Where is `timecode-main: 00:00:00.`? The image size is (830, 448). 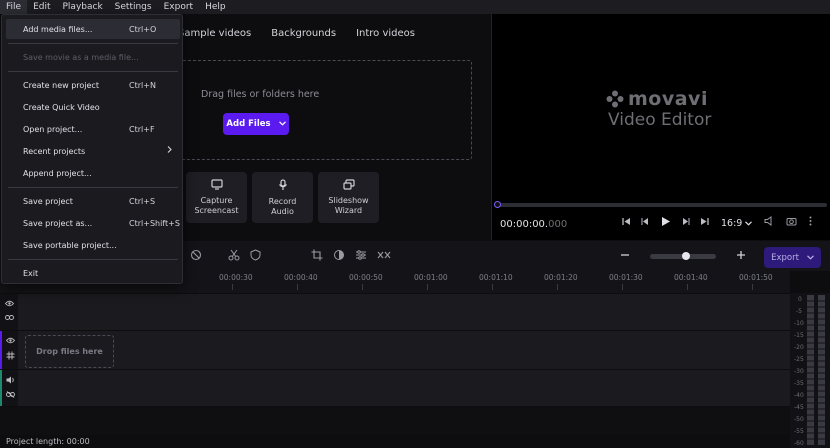
timecode-main: 00:00:00. is located at coordinates (524, 224).